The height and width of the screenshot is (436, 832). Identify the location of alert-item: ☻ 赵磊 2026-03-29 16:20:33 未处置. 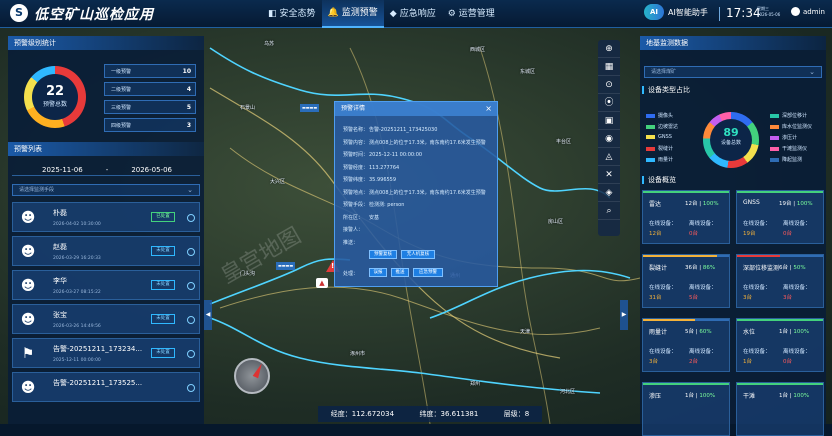
(106, 251).